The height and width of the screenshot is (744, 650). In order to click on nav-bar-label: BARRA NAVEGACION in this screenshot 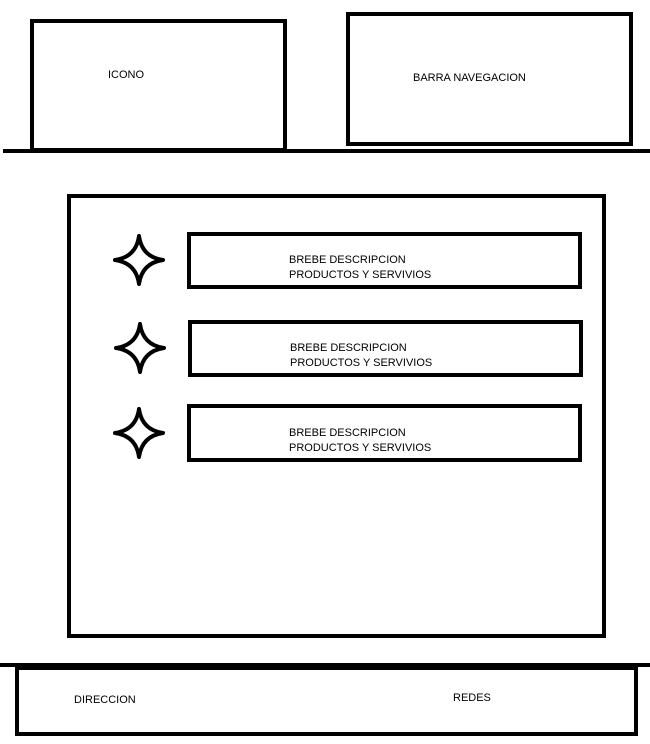, I will do `click(469, 78)`.